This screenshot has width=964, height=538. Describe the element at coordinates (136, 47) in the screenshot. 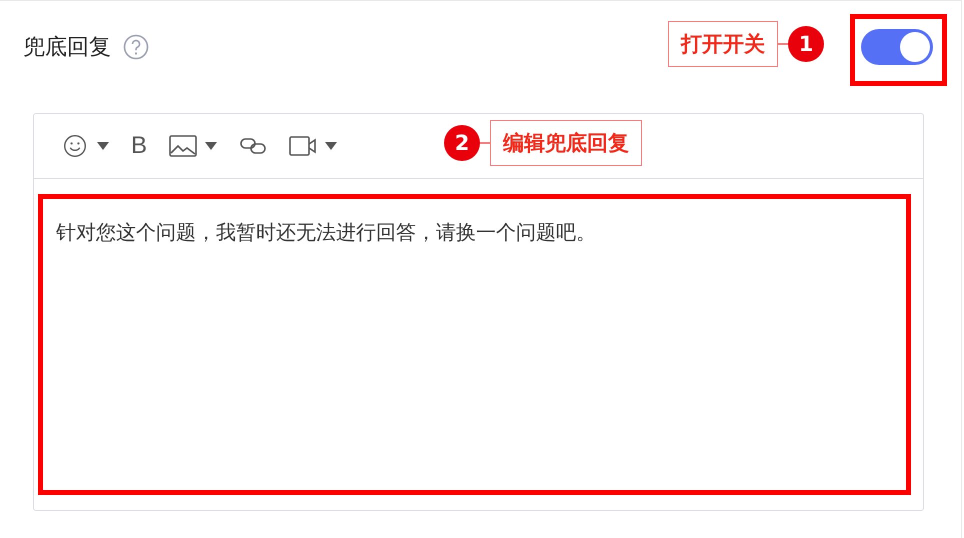

I see `help-icon` at that location.